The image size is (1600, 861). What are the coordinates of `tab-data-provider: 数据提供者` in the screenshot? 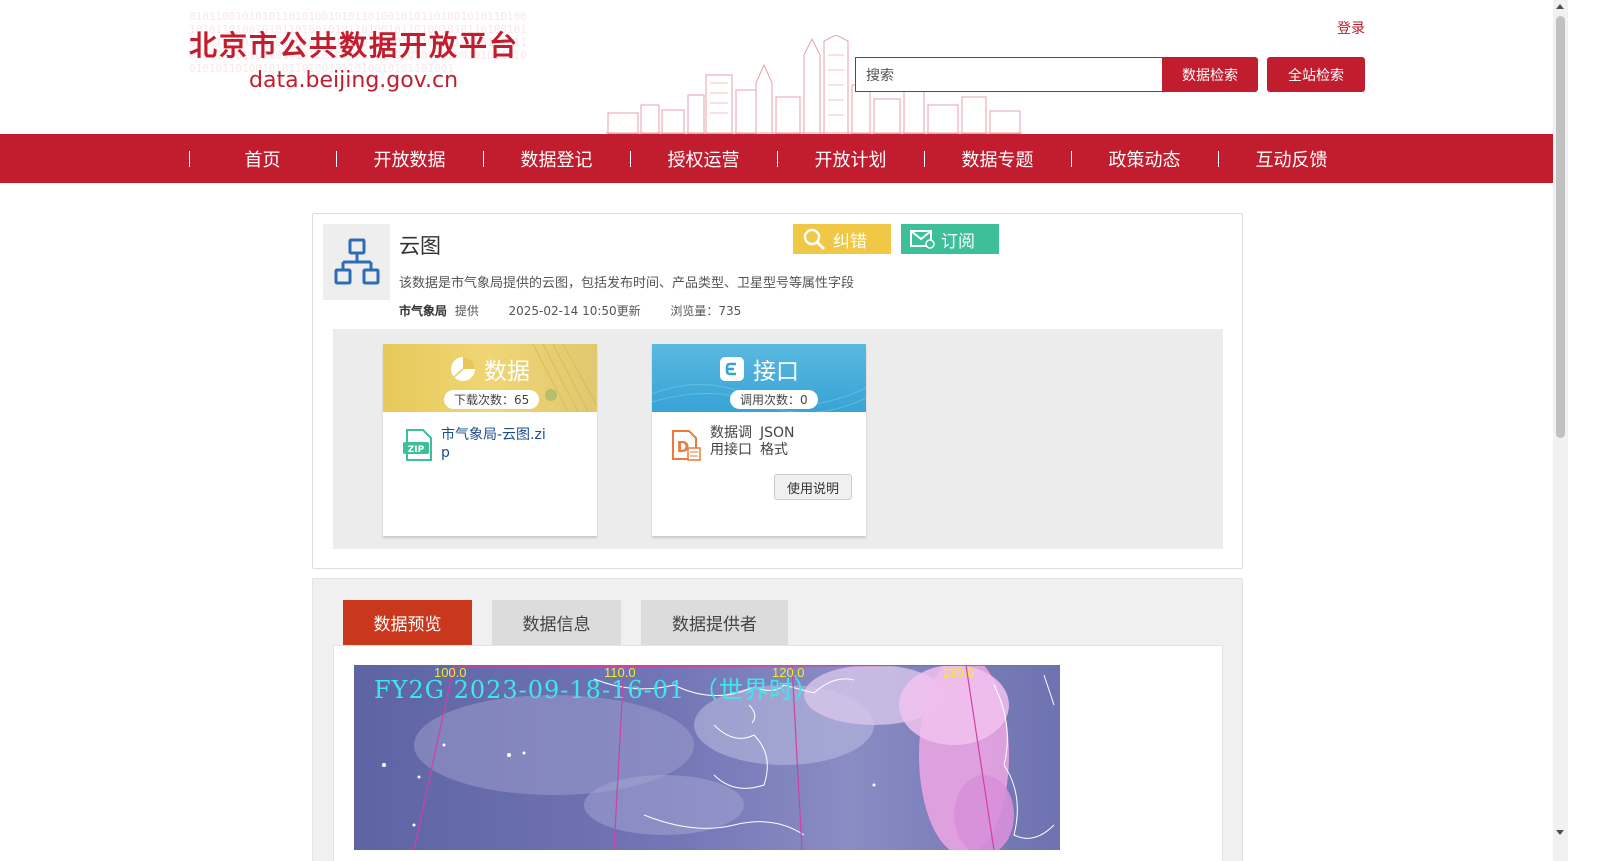 It's located at (714, 622).